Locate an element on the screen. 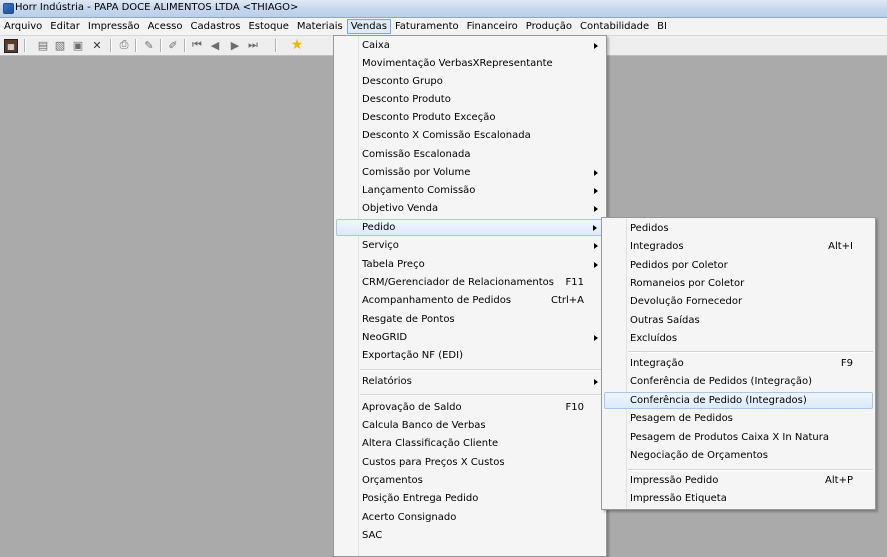 The width and height of the screenshot is (887, 557). submenu-item-integrados: Integrados Alt+I is located at coordinates (738, 246).